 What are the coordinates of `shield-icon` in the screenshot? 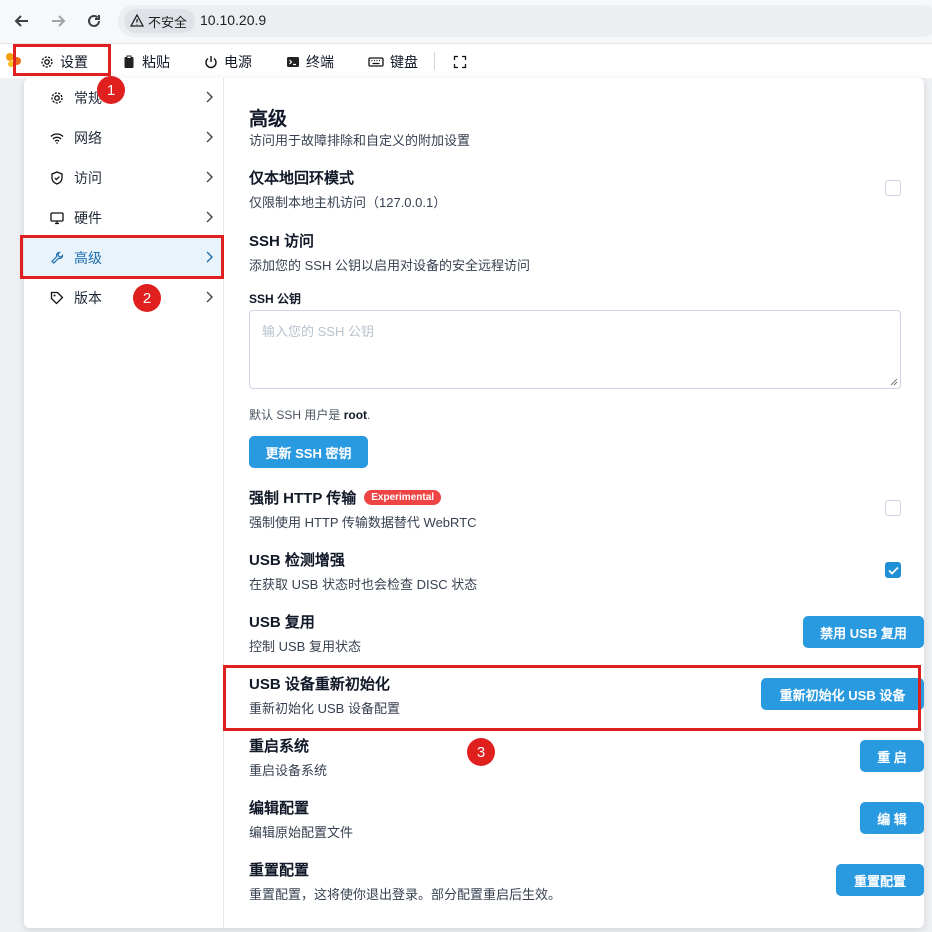 It's located at (57, 178).